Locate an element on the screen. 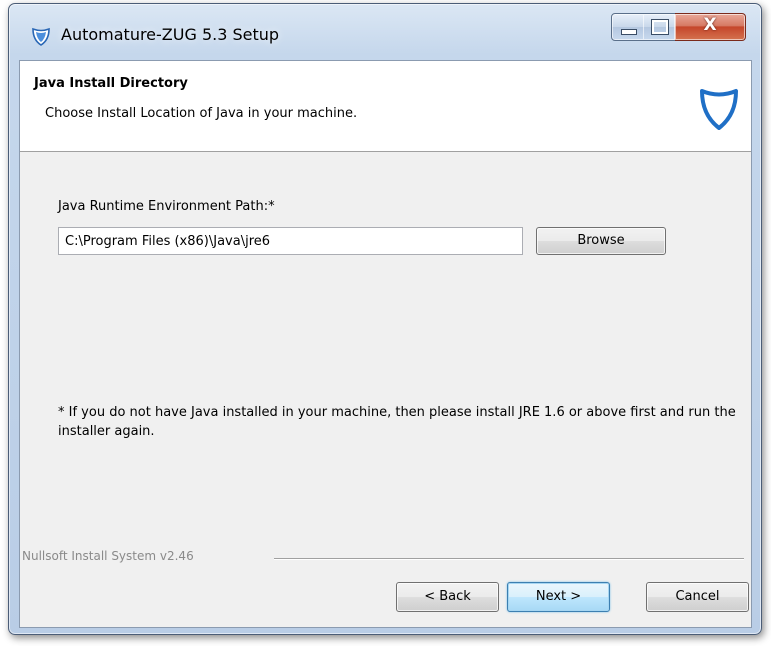 The width and height of the screenshot is (771, 646). browse-button: Browse is located at coordinates (601, 241).